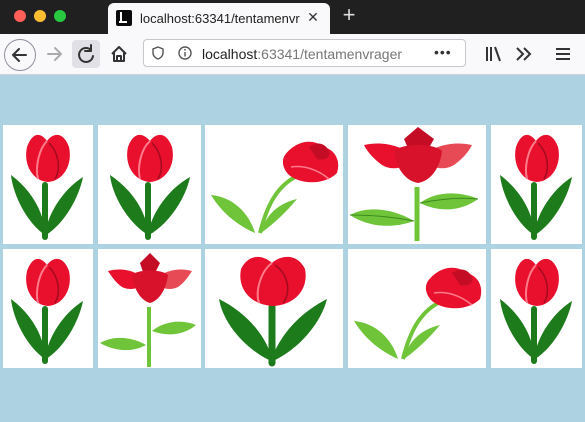 Image resolution: width=585 pixels, height=422 pixels. What do you see at coordinates (443, 52) in the screenshot?
I see `page-actions-button: •••` at bounding box center [443, 52].